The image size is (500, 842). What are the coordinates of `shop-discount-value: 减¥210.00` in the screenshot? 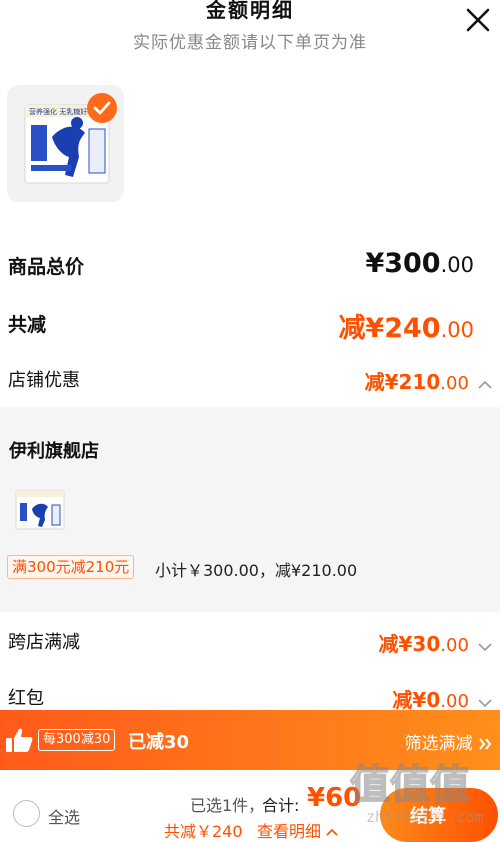 It's located at (428, 380).